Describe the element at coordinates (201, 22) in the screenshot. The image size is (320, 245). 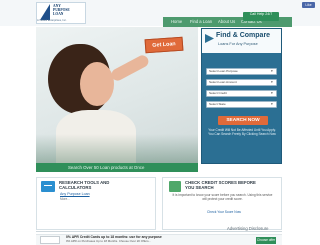
I see `nav-item-find-loan: Find a Loan` at that location.